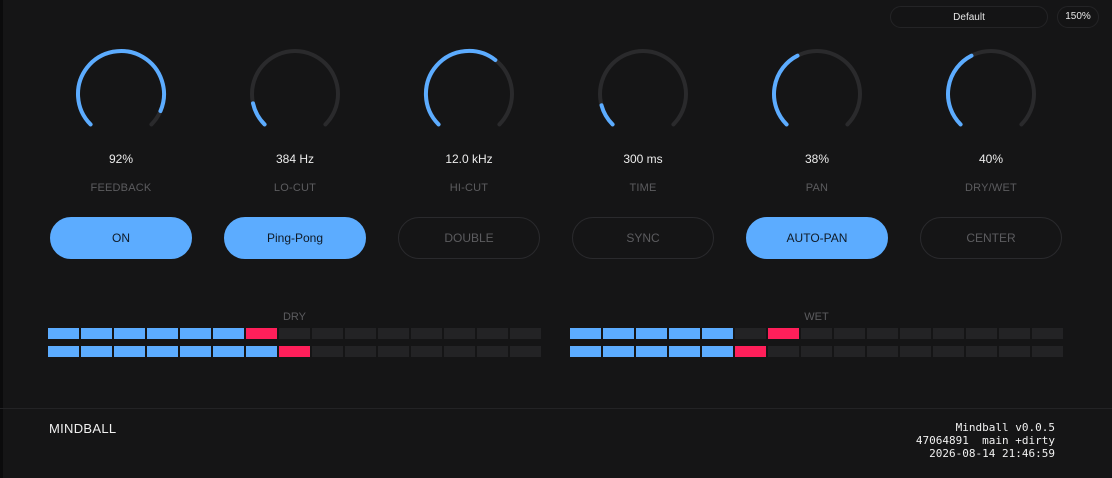  I want to click on time-knob-track, so click(643, 88).